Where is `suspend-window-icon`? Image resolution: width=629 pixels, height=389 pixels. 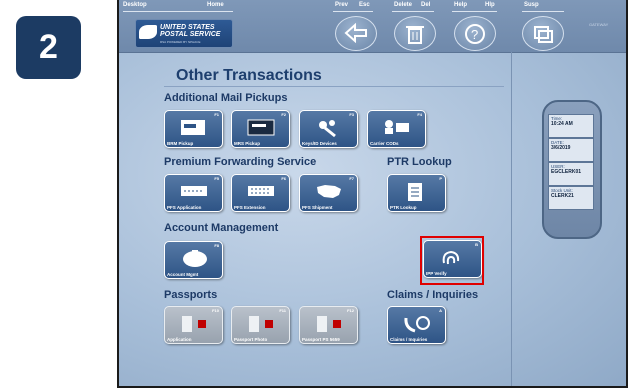
suspend-window-icon is located at coordinates (543, 34).